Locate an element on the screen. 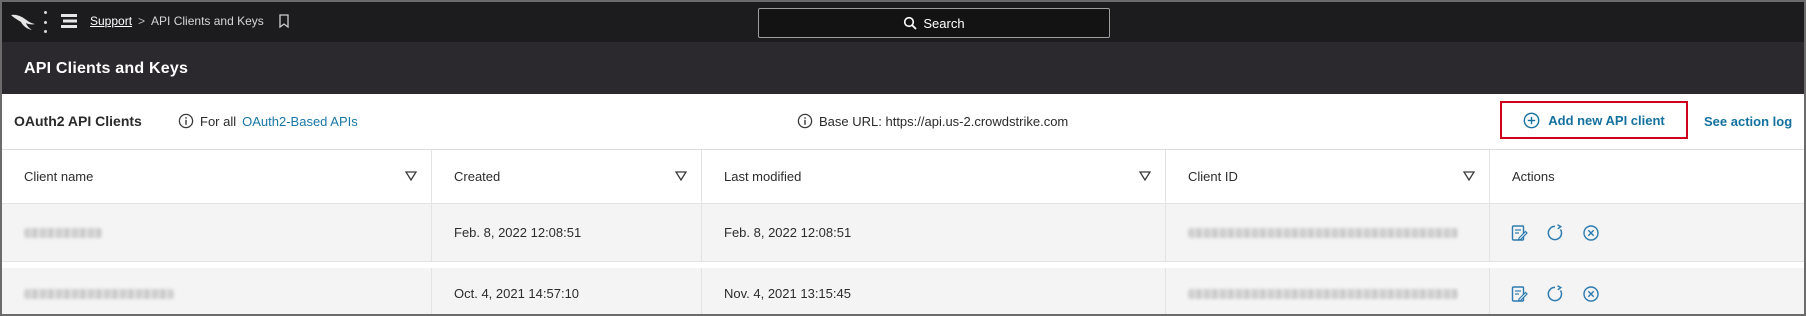  page-title: API Clients and Keys is located at coordinates (106, 68).